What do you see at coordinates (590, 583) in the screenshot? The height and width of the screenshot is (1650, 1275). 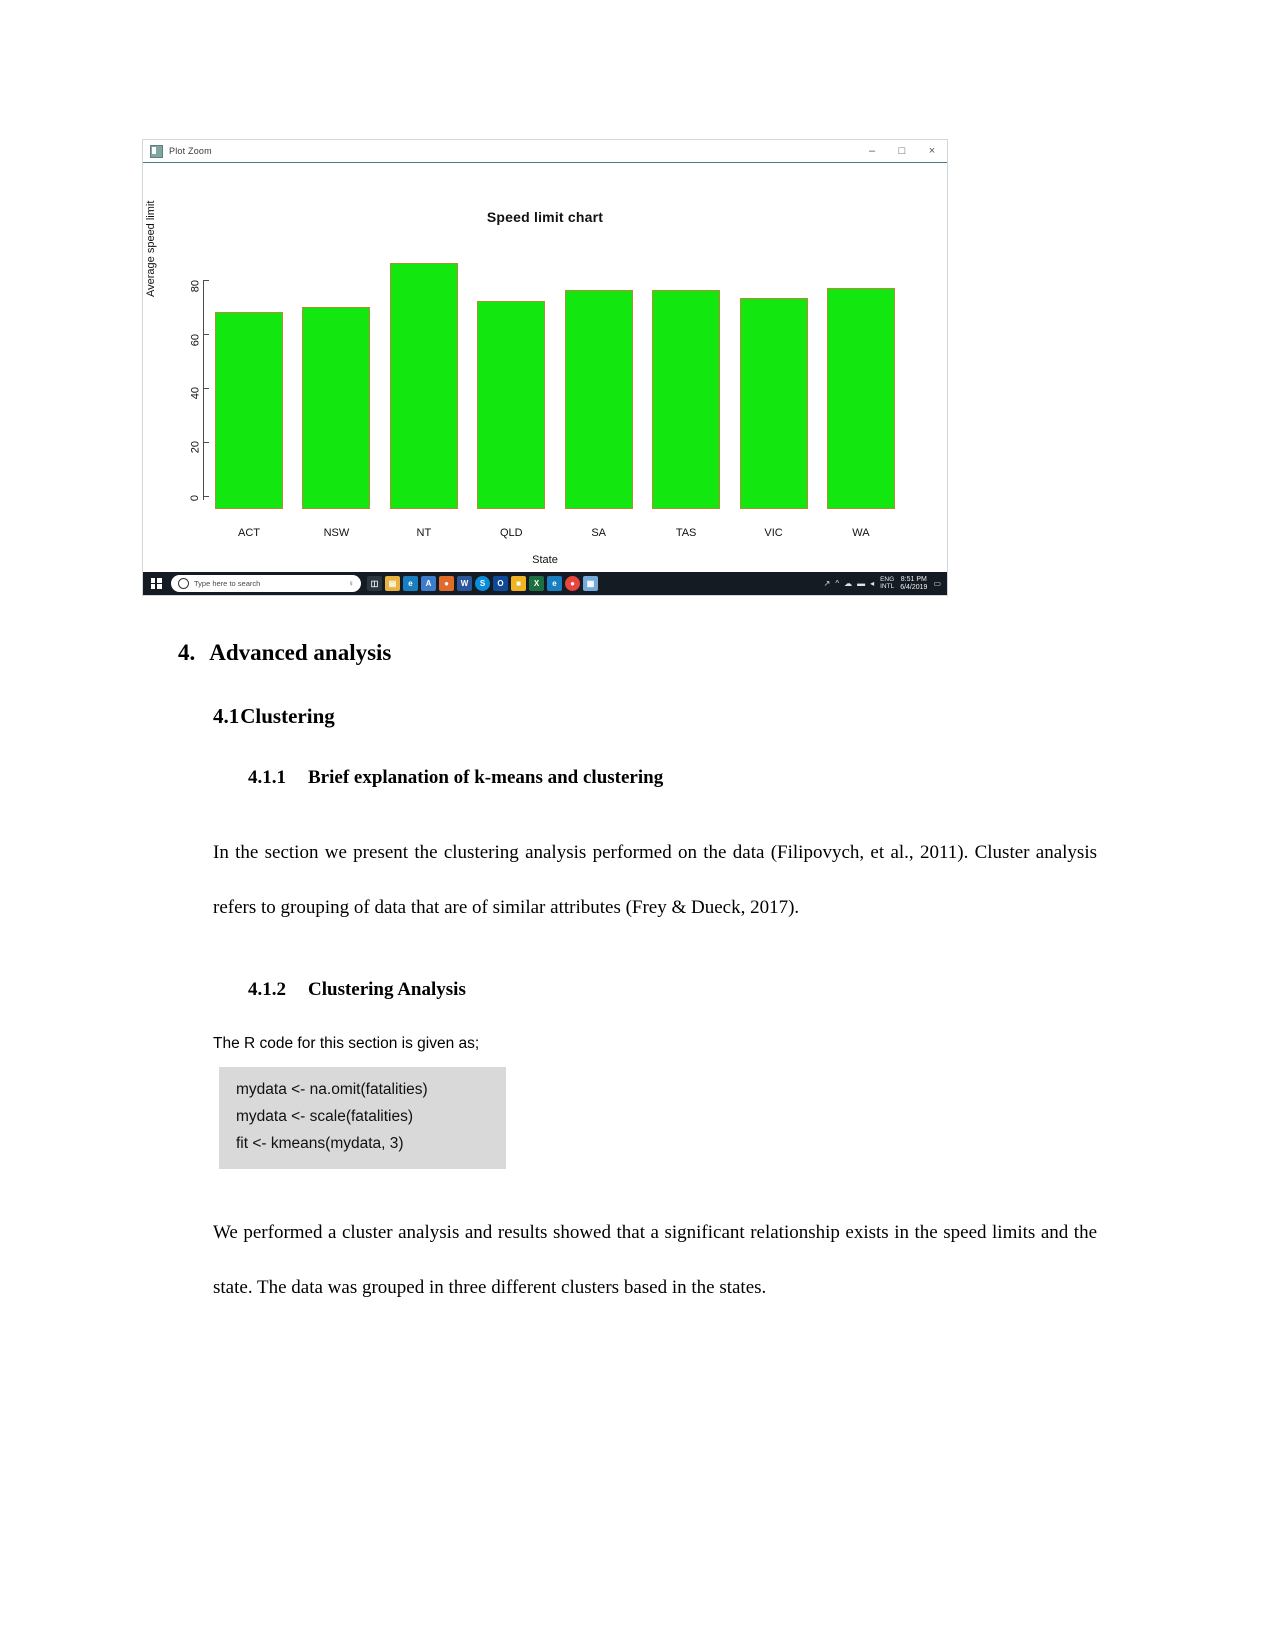 I see `rstudio-icon: ▦` at bounding box center [590, 583].